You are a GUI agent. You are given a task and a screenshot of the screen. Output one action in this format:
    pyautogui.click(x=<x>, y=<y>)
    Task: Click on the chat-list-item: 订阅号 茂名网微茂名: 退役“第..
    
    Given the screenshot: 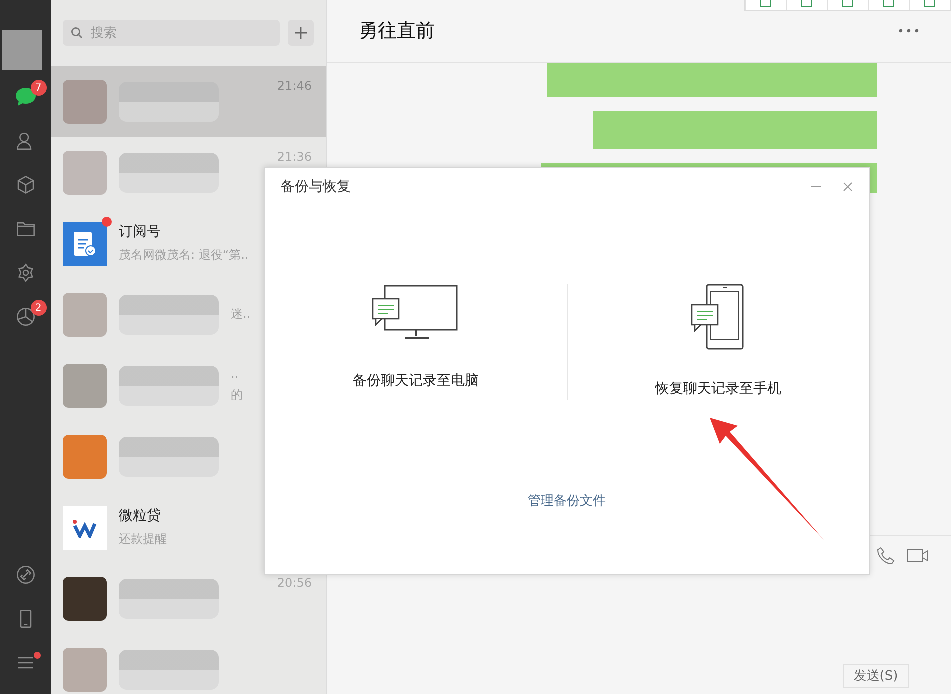 What is the action you would take?
    pyautogui.click(x=188, y=243)
    